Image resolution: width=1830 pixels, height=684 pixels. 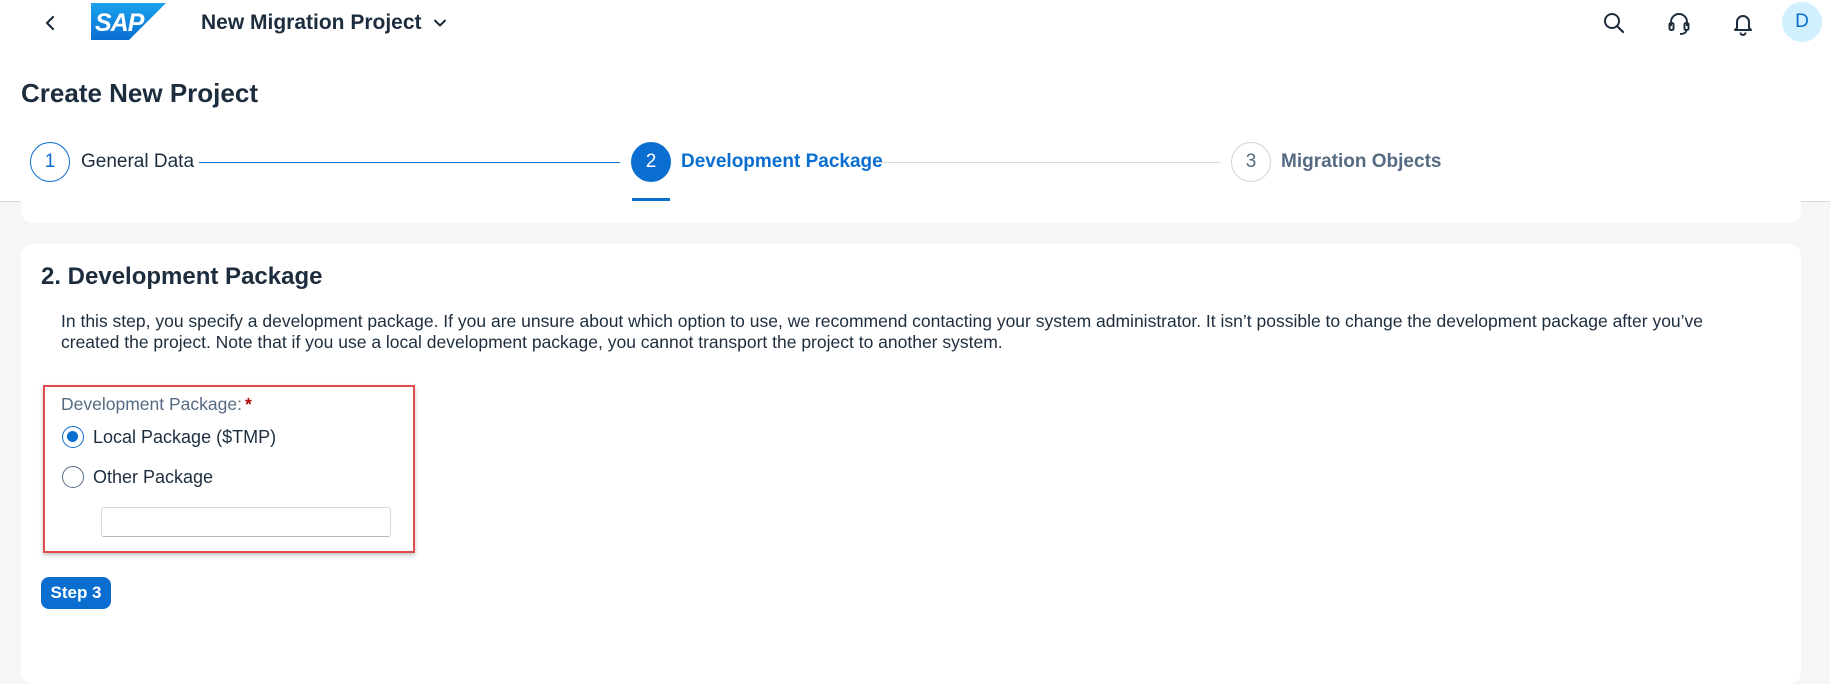 I want to click on app-title-menu: New Migration Project, so click(x=324, y=23).